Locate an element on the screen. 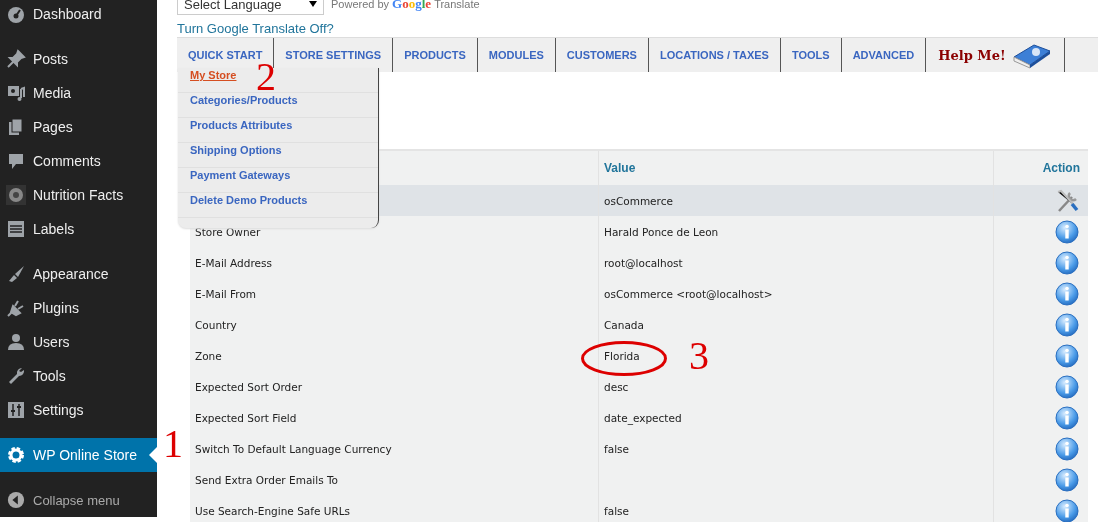 The height and width of the screenshot is (522, 1098). plug-icon is located at coordinates (16, 308).